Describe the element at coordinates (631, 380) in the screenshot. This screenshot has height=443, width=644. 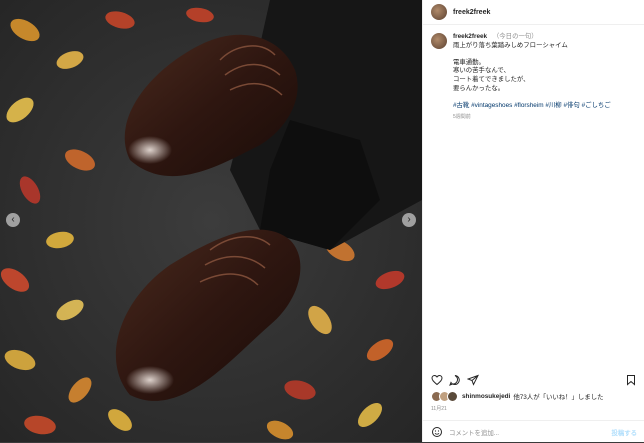
I see `bookmark-icon` at that location.